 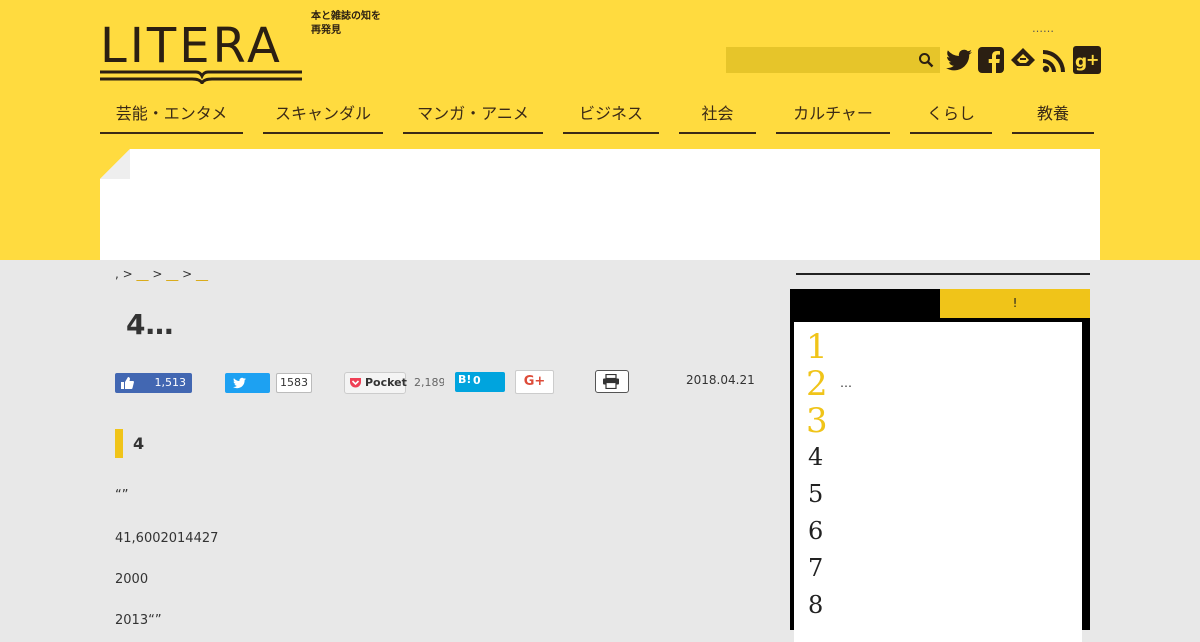 What do you see at coordinates (117, 274) in the screenshot?
I see `breadcrumb-home: ,` at bounding box center [117, 274].